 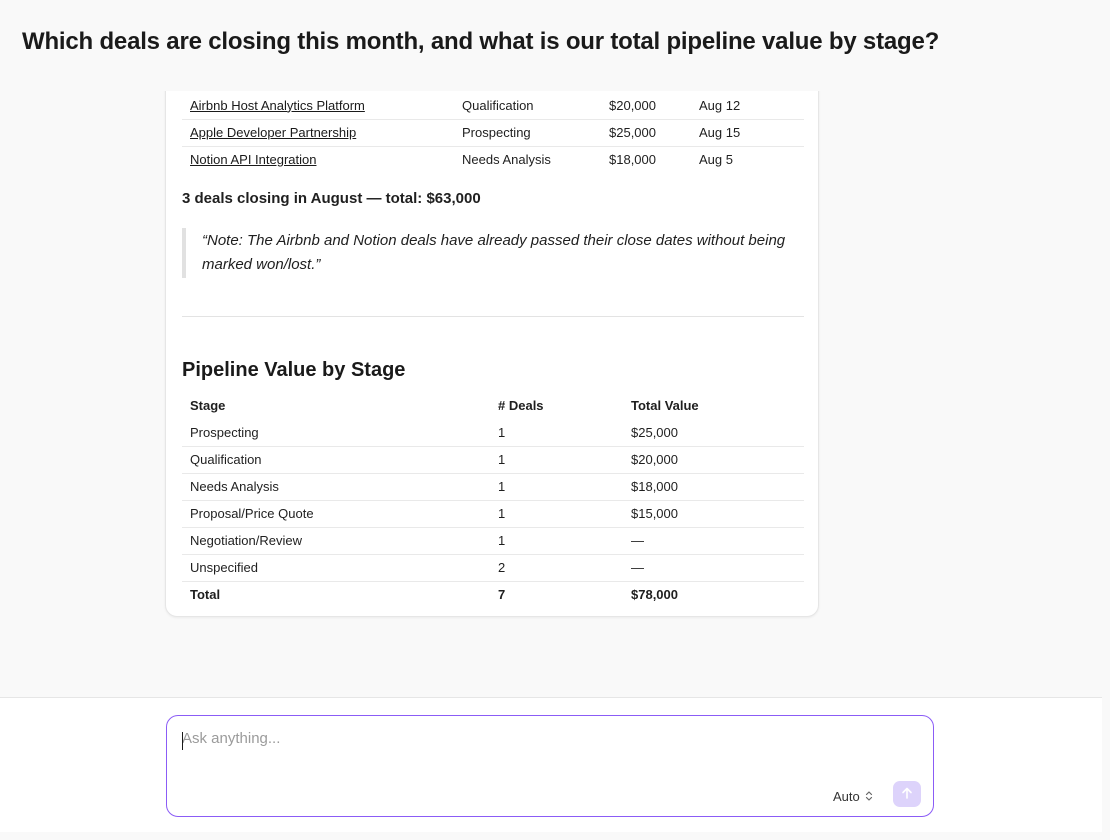 I want to click on total-value-cell: $18,000, so click(x=654, y=486).